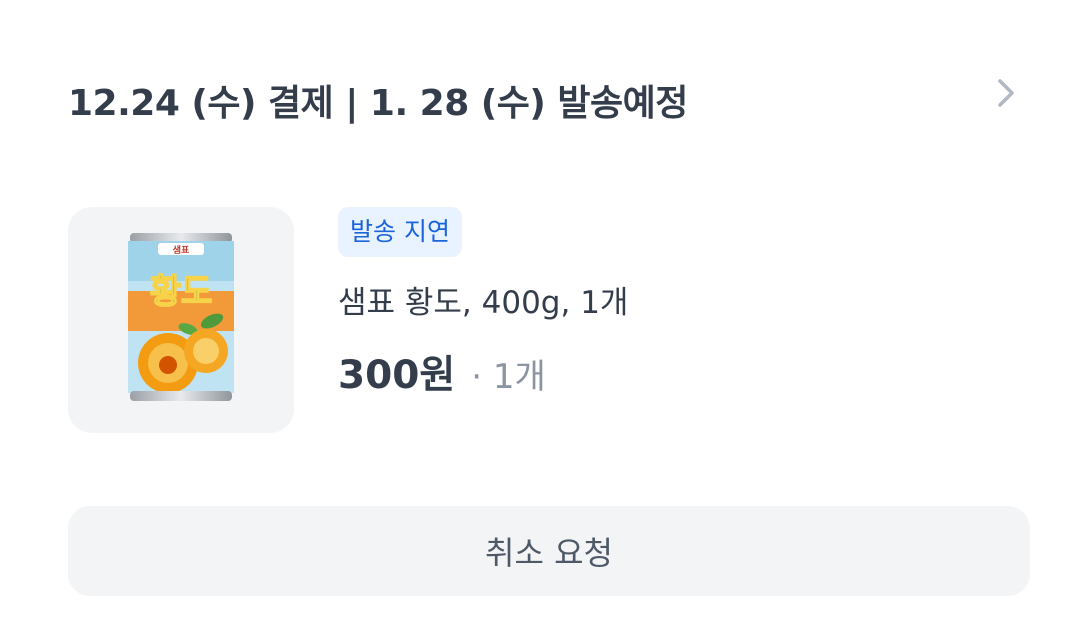 The width and height of the screenshot is (1080, 642). I want to click on yellow-peach-can-image: 샘표 황도, so click(181, 317).